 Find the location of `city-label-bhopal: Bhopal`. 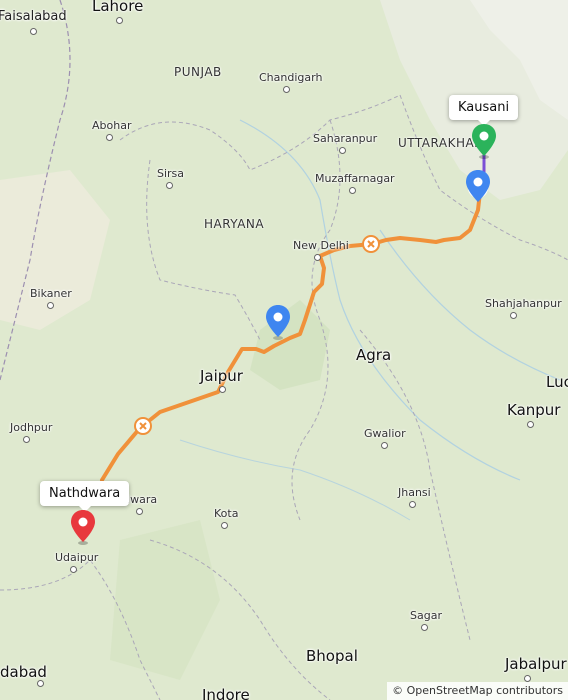

city-label-bhopal: Bhopal is located at coordinates (332, 656).